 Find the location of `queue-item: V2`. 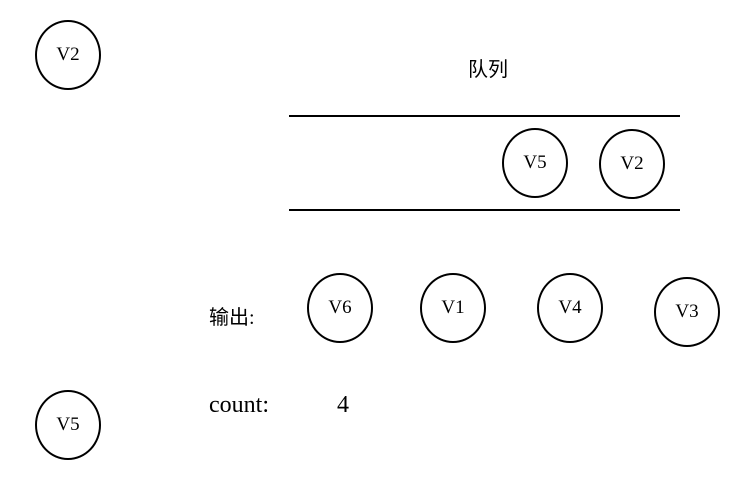

queue-item: V2 is located at coordinates (632, 164).